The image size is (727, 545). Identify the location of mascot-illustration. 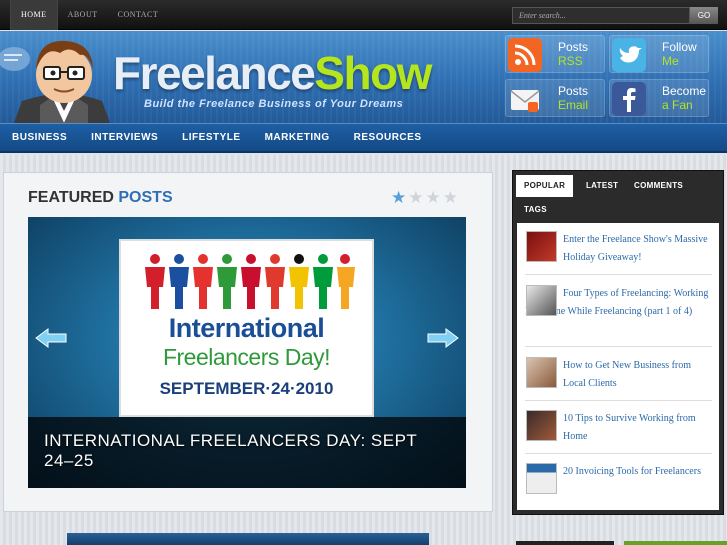
(55, 81).